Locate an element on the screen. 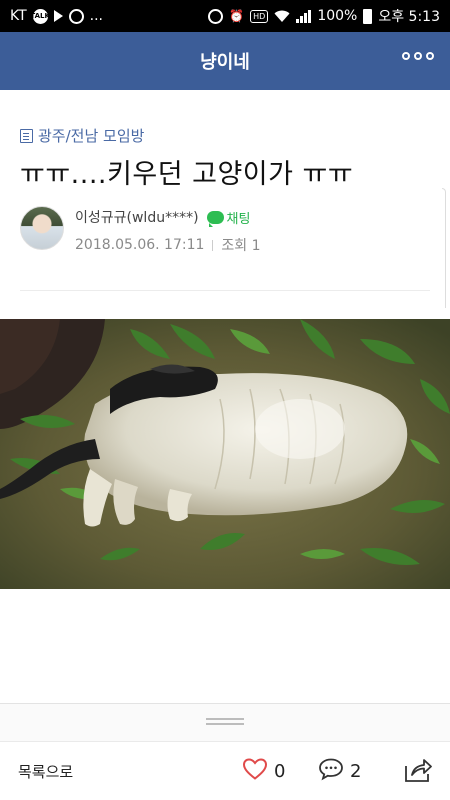  content-divider is located at coordinates (225, 290).